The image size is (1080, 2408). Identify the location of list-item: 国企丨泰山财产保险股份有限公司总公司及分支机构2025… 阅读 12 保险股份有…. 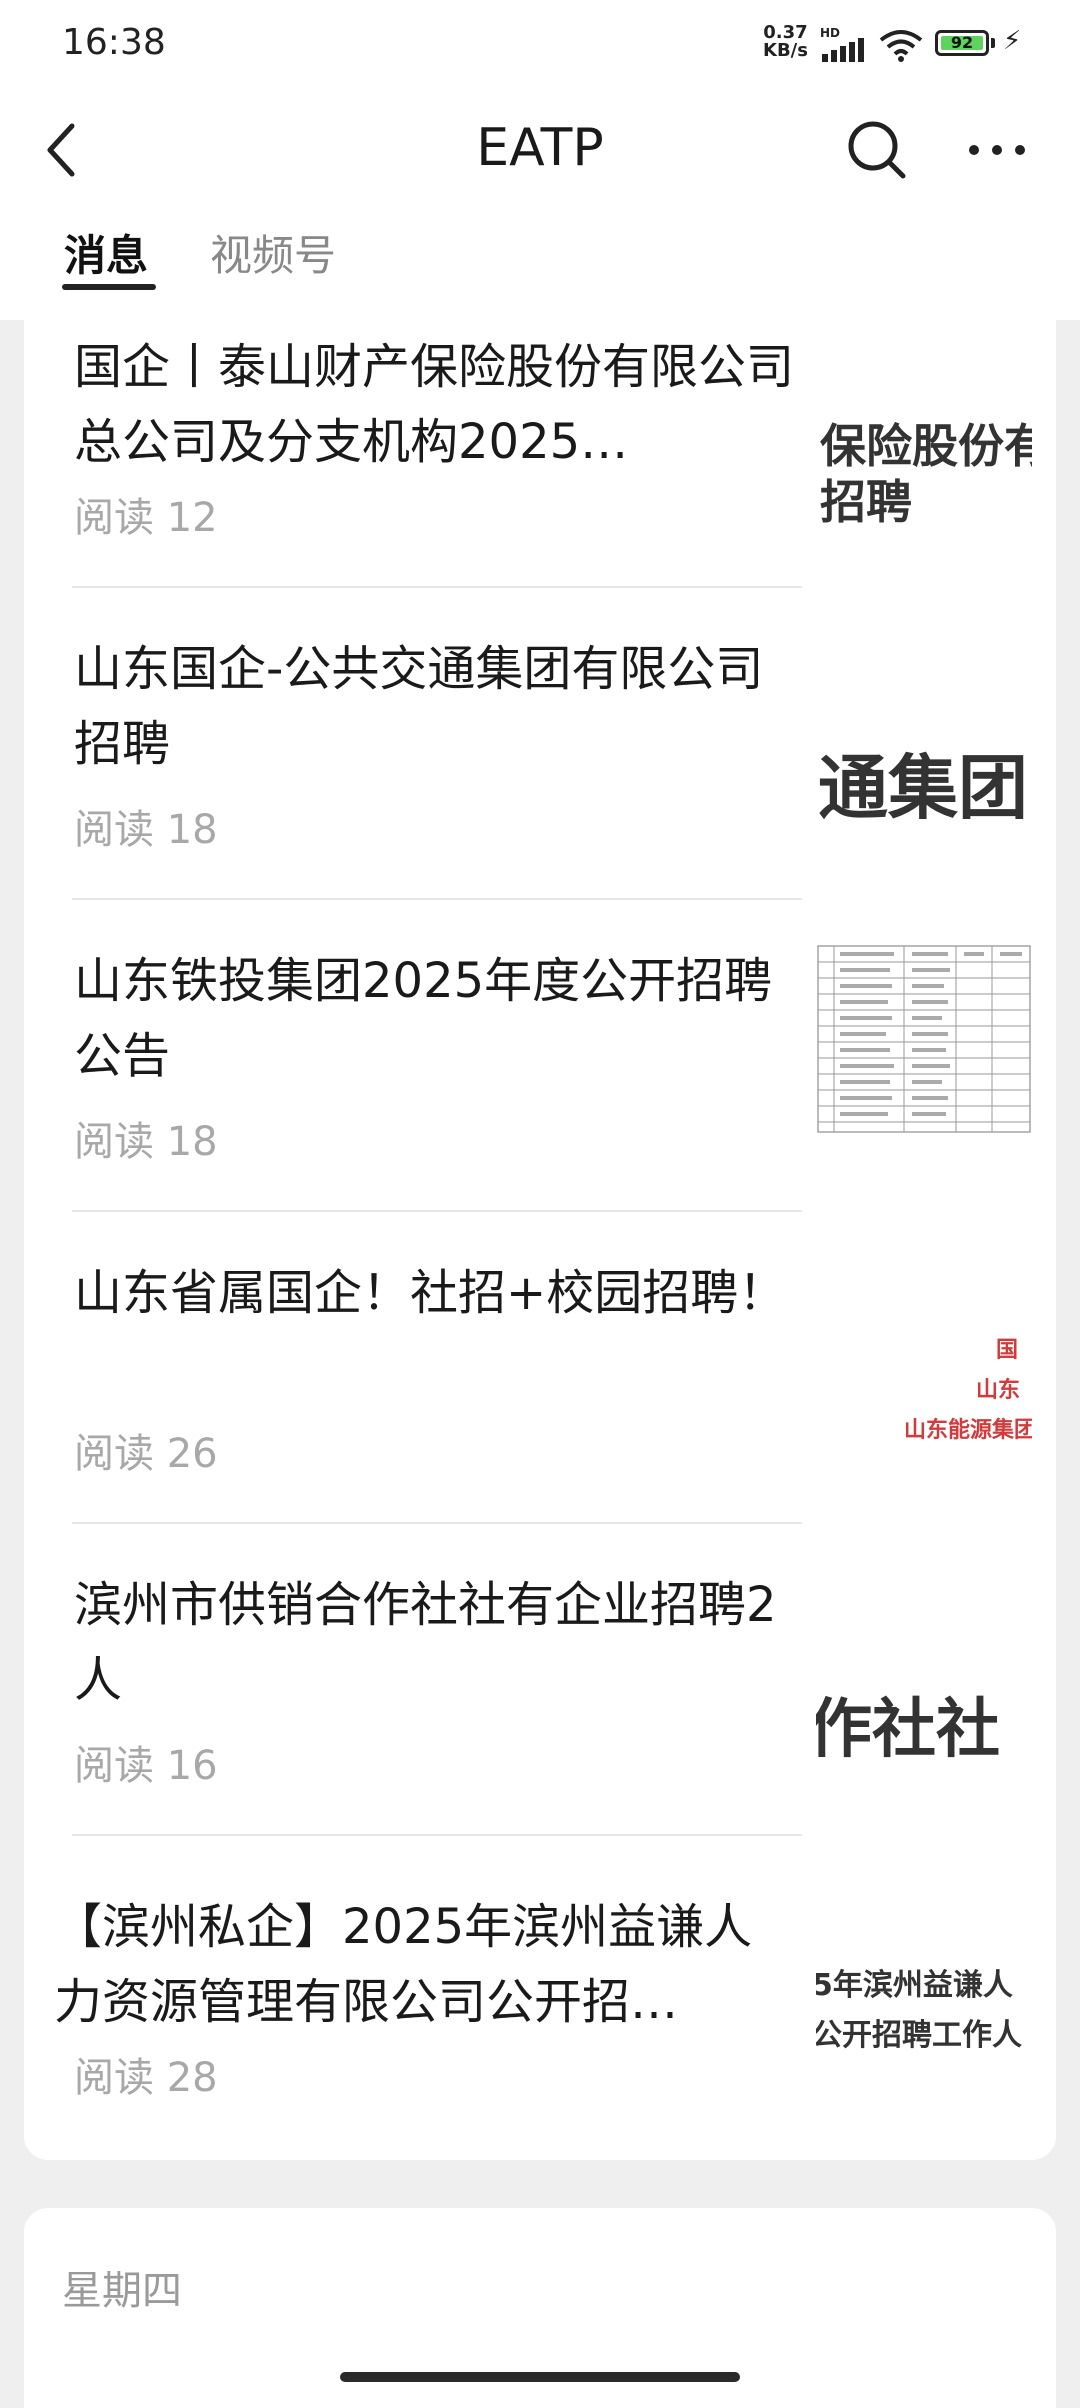
(540, 476).